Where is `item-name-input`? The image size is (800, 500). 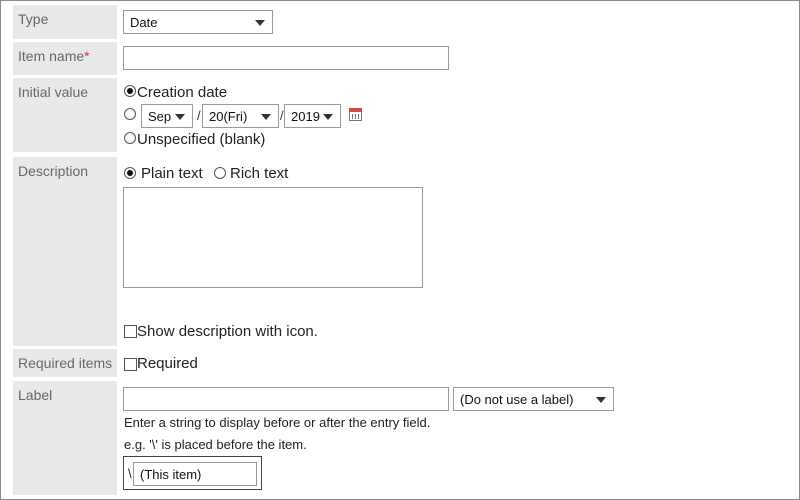 item-name-input is located at coordinates (286, 58).